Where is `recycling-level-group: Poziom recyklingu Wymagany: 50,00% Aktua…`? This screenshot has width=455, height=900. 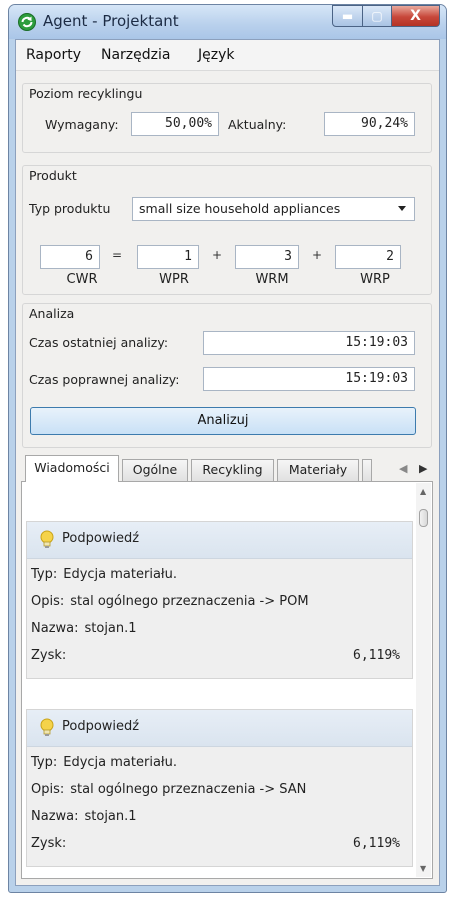 recycling-level-group: Poziom recyklingu Wymagany: 50,00% Aktua… is located at coordinates (227, 118).